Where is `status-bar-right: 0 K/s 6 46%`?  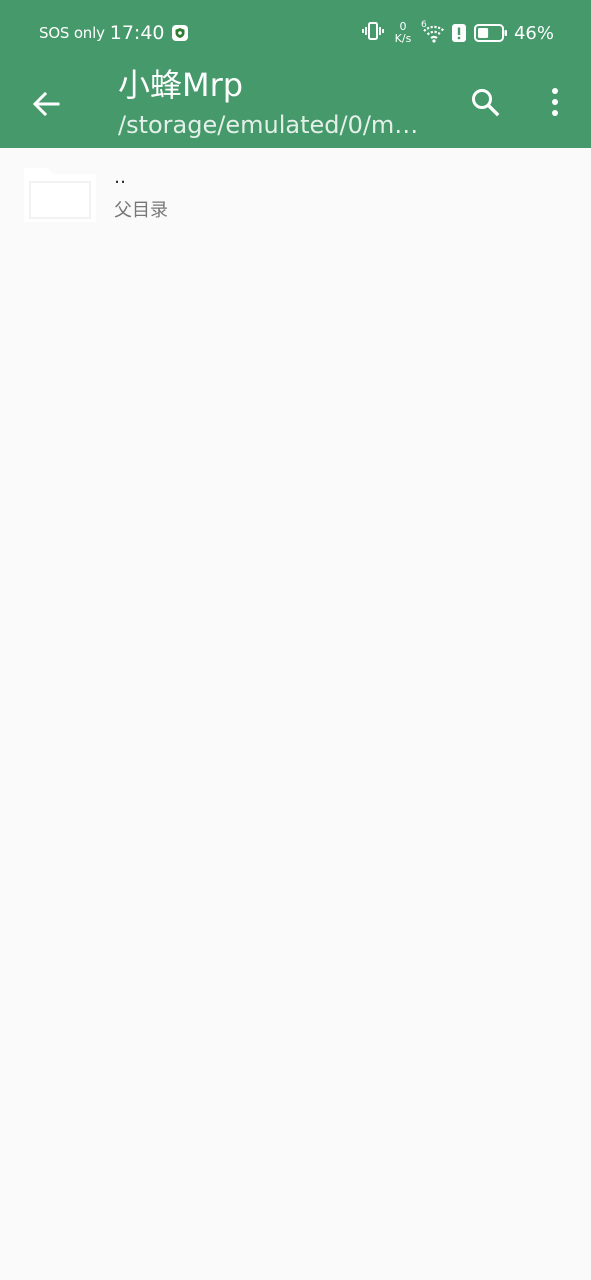
status-bar-right: 0 K/s 6 46% is located at coordinates (458, 33).